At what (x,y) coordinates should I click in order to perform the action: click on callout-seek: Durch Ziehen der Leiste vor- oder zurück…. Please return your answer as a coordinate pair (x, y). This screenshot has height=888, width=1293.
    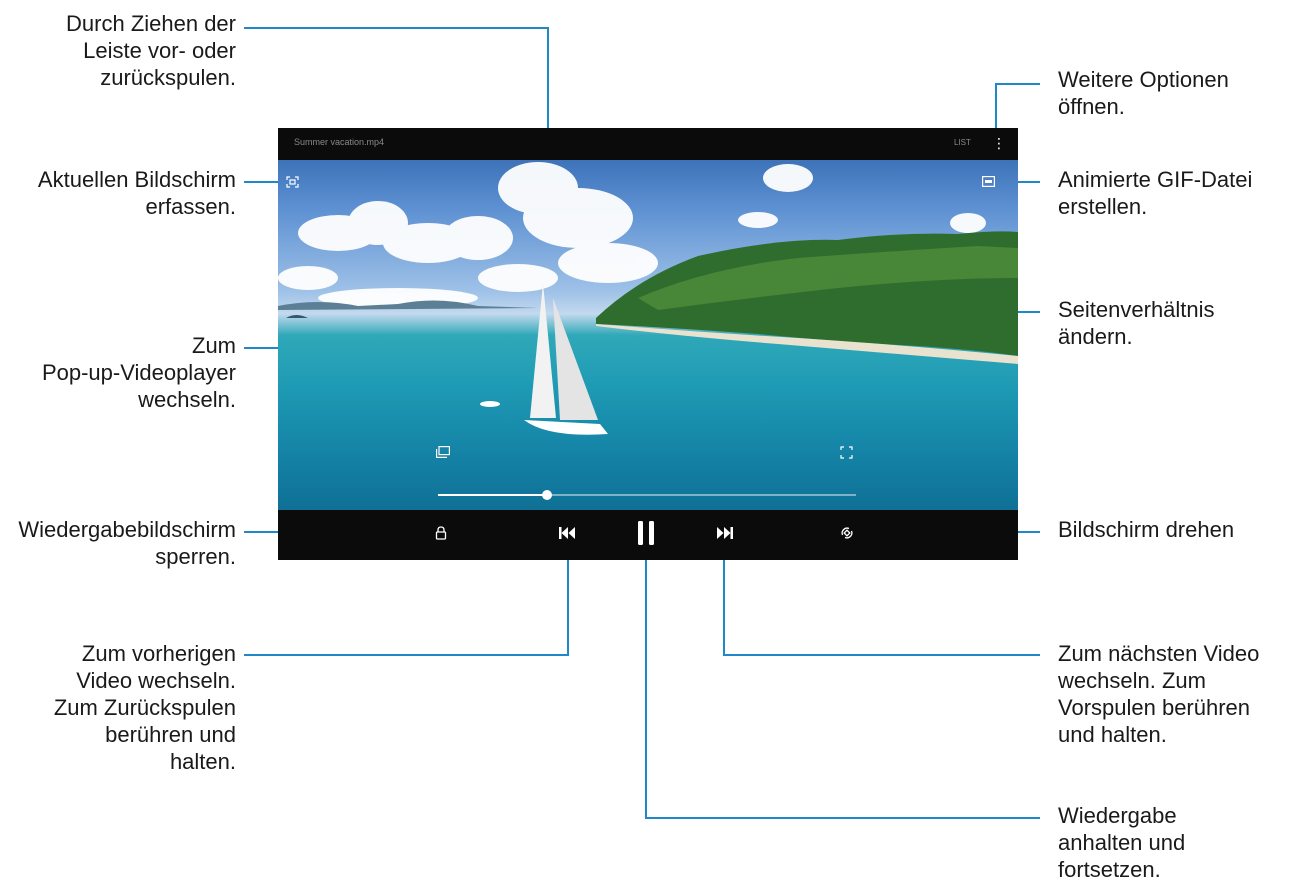
    Looking at the image, I should click on (151, 50).